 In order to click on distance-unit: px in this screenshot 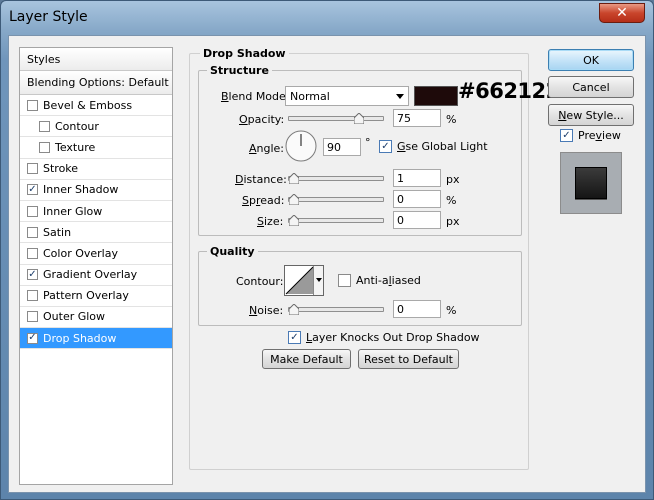, I will do `click(453, 179)`.